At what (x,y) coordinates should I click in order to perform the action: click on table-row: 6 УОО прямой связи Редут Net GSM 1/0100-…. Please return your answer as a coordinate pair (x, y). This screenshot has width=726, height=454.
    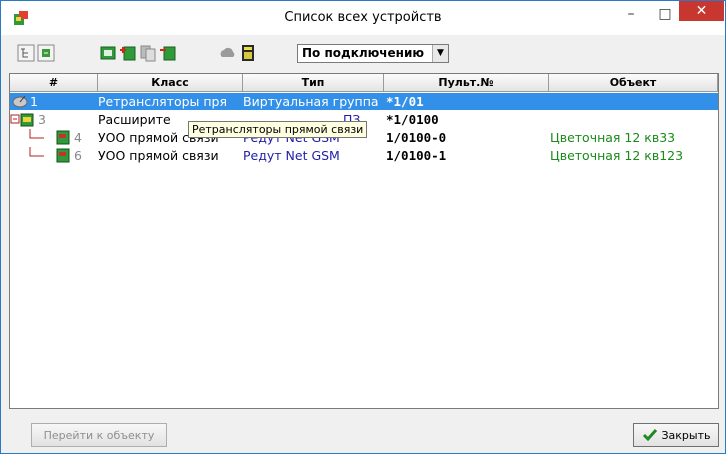
    Looking at the image, I should click on (364, 155).